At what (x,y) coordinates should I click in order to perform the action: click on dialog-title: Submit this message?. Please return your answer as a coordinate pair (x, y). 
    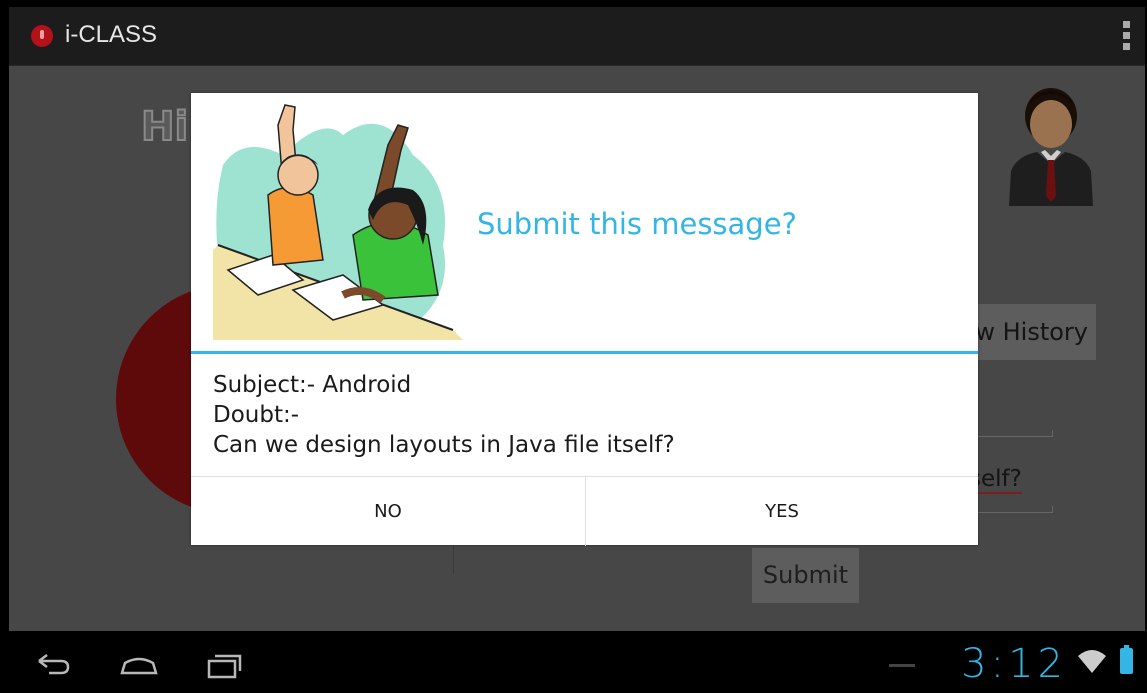
    Looking at the image, I should click on (637, 224).